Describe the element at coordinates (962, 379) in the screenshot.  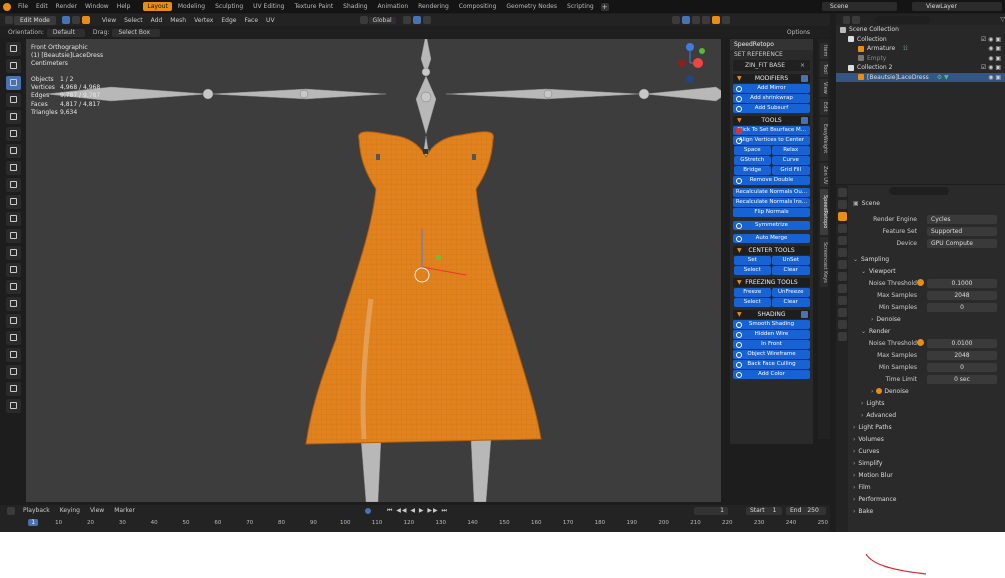
I see `time-limit-field: 0 sec` at that location.